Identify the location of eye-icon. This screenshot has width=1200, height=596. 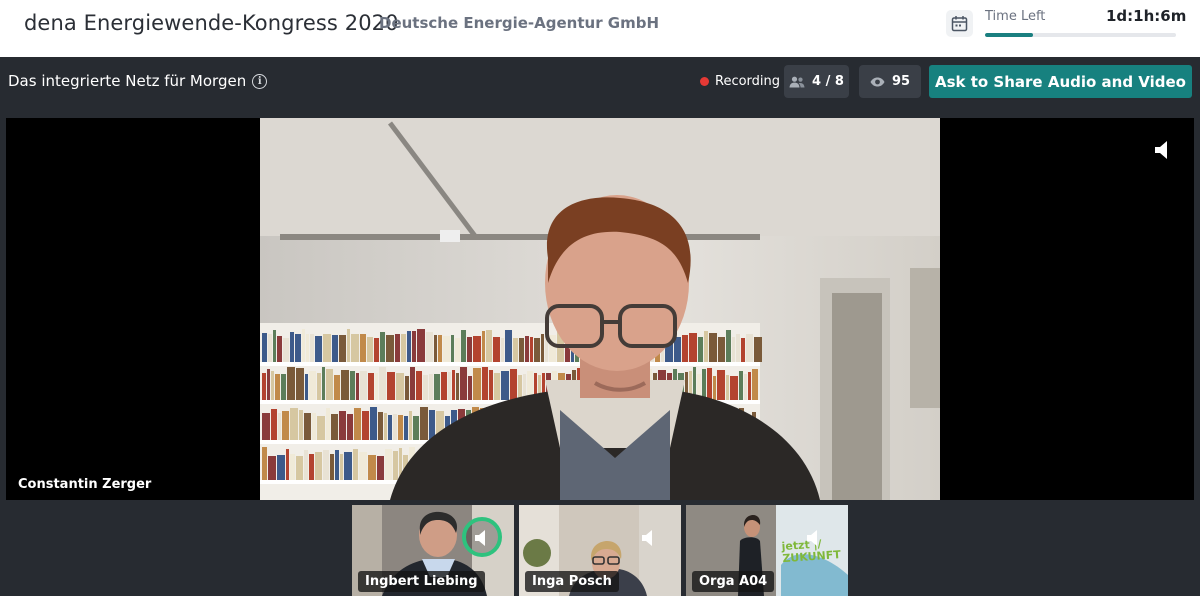
(877, 81).